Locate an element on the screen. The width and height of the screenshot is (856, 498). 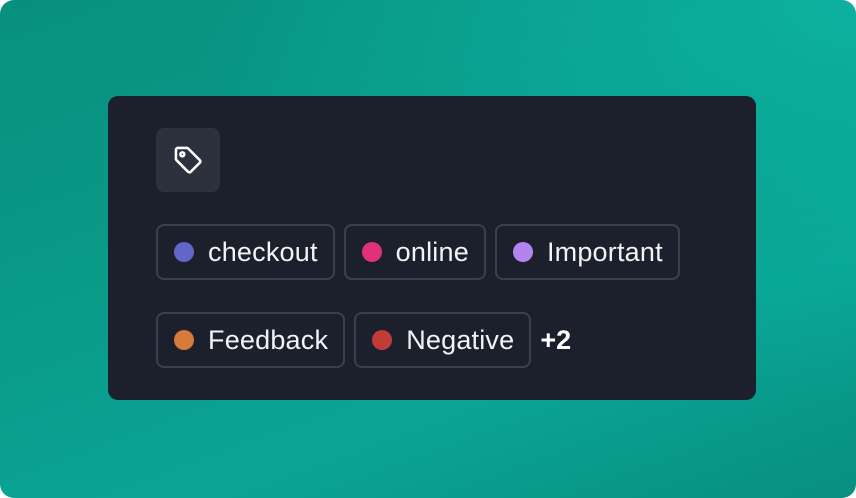
tag-label: Important is located at coordinates (604, 251).